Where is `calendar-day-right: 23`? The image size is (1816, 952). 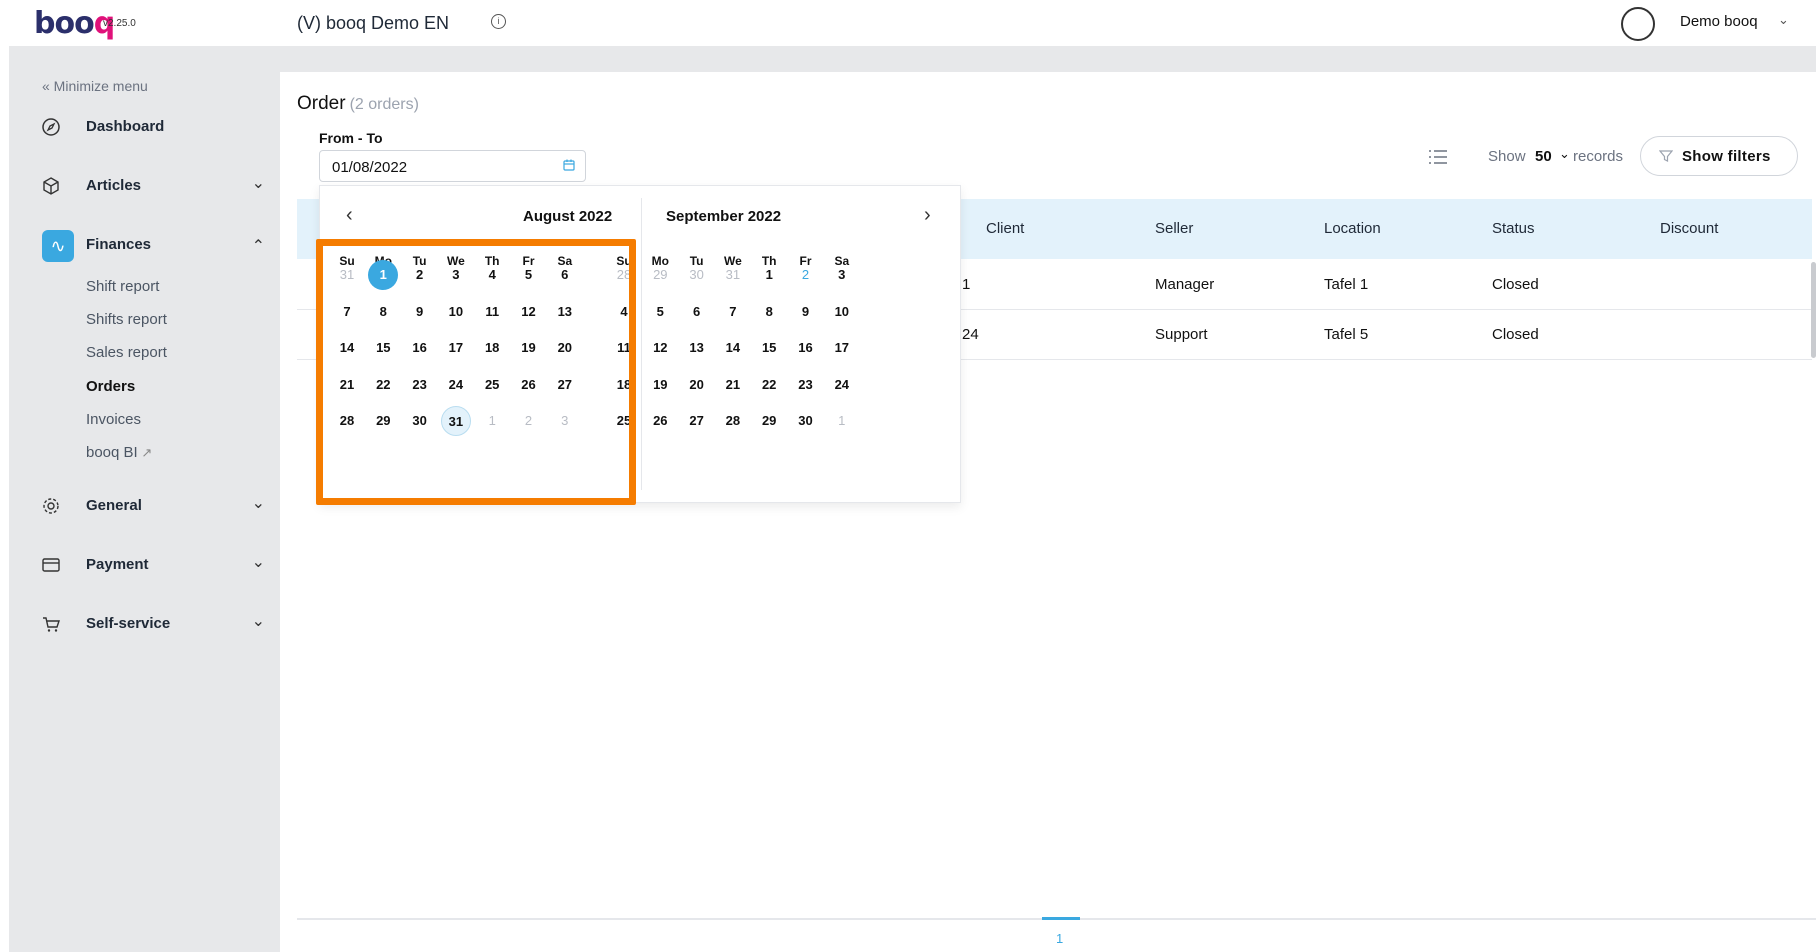
calendar-day-right: 23 is located at coordinates (806, 385).